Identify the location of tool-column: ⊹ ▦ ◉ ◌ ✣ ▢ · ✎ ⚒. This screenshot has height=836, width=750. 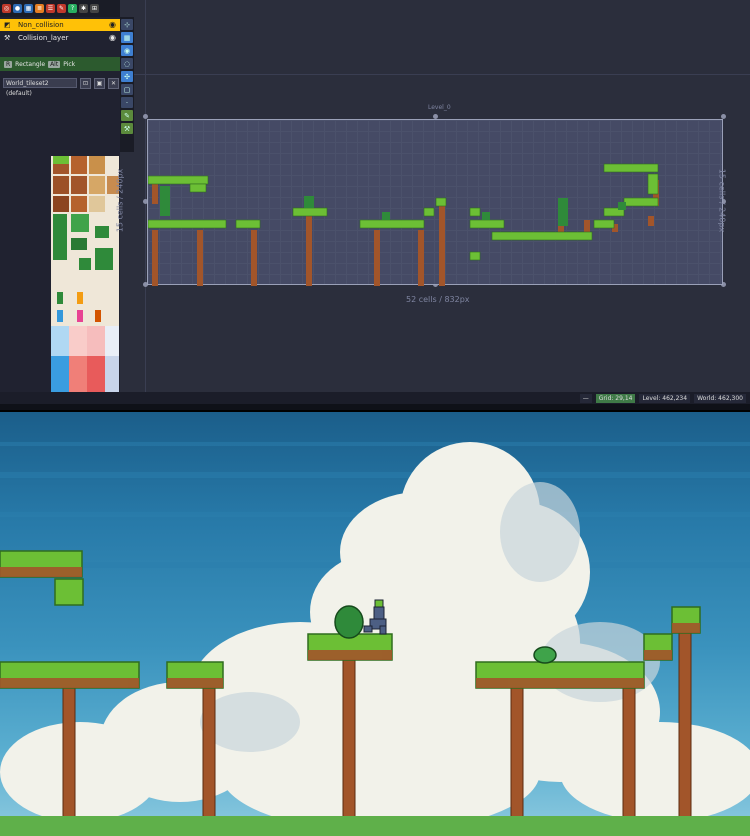
(127, 84).